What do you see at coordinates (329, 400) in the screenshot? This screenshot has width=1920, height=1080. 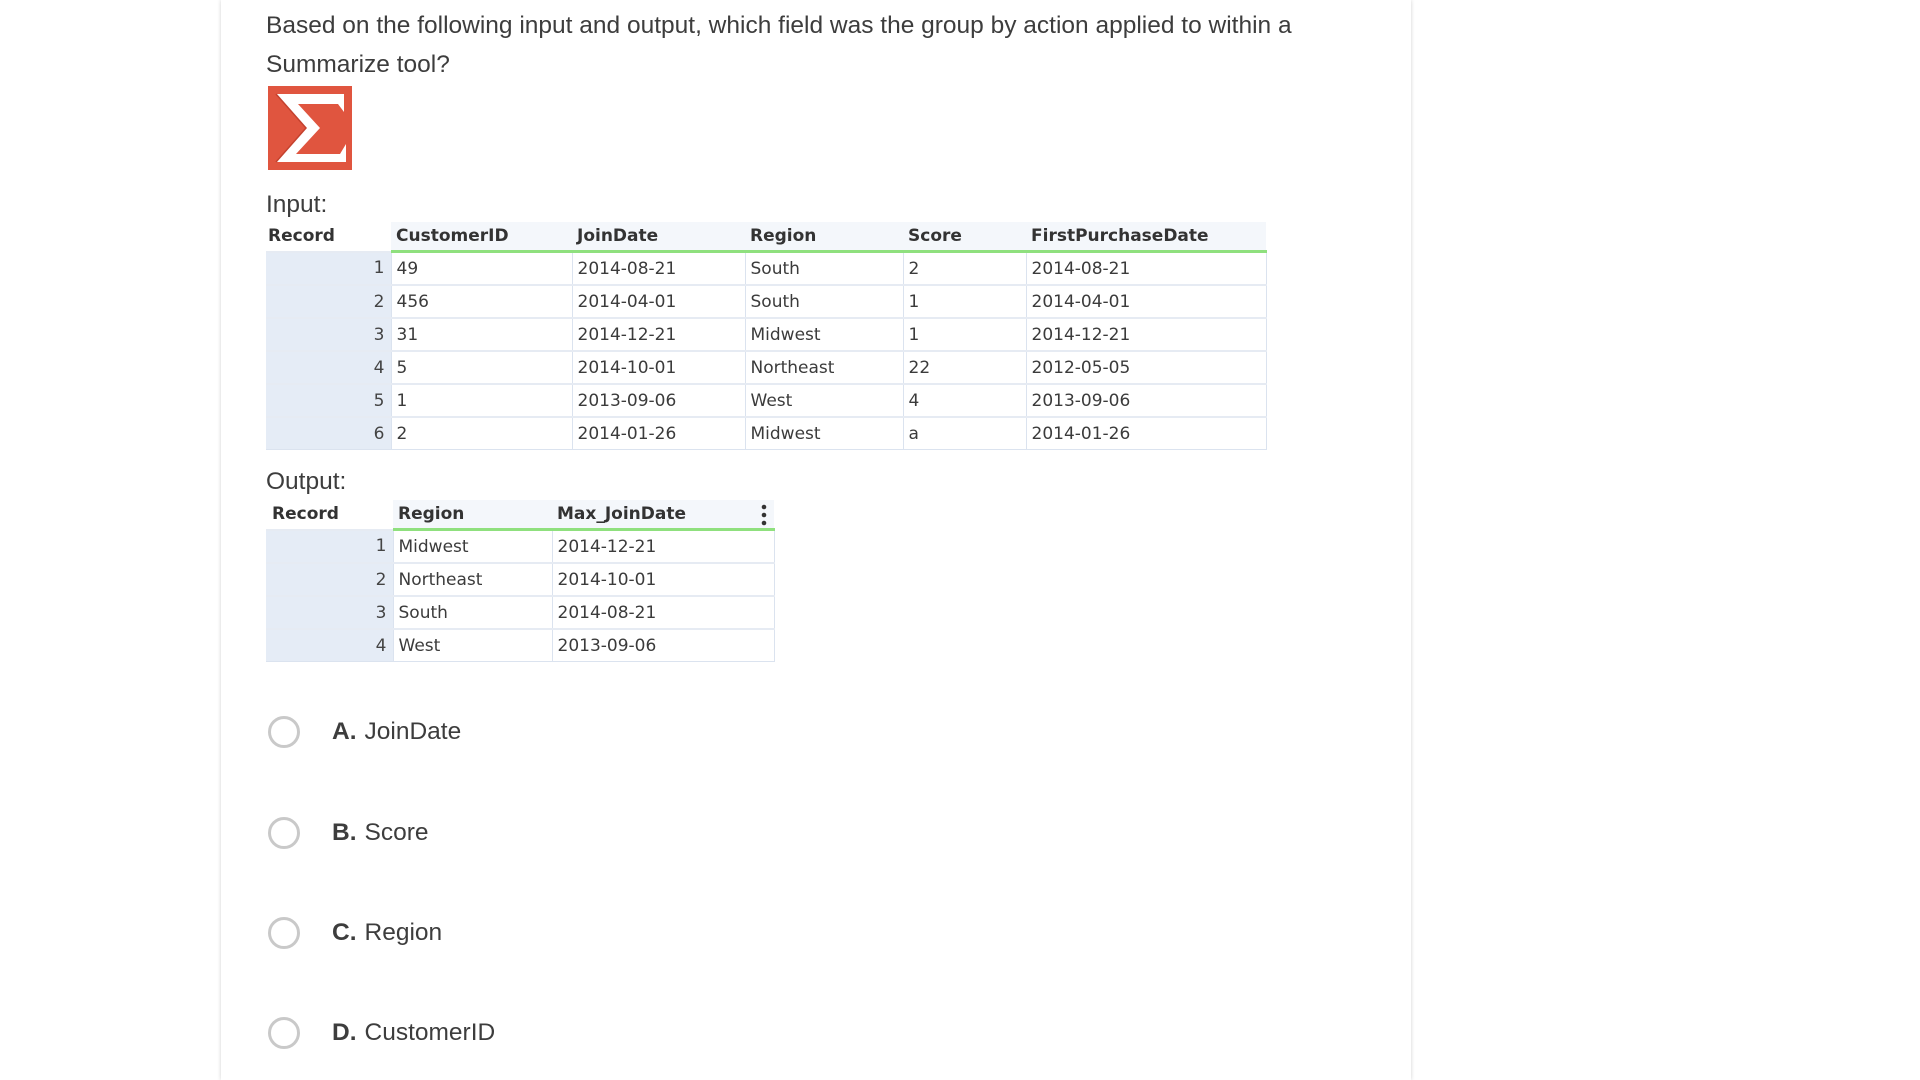 I see `record-number: 5` at bounding box center [329, 400].